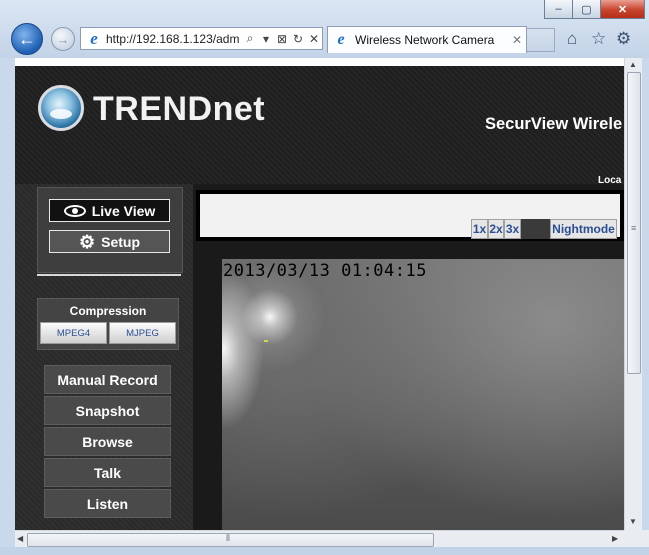  Describe the element at coordinates (87, 241) in the screenshot. I see `gear-icon: ⚙` at that location.